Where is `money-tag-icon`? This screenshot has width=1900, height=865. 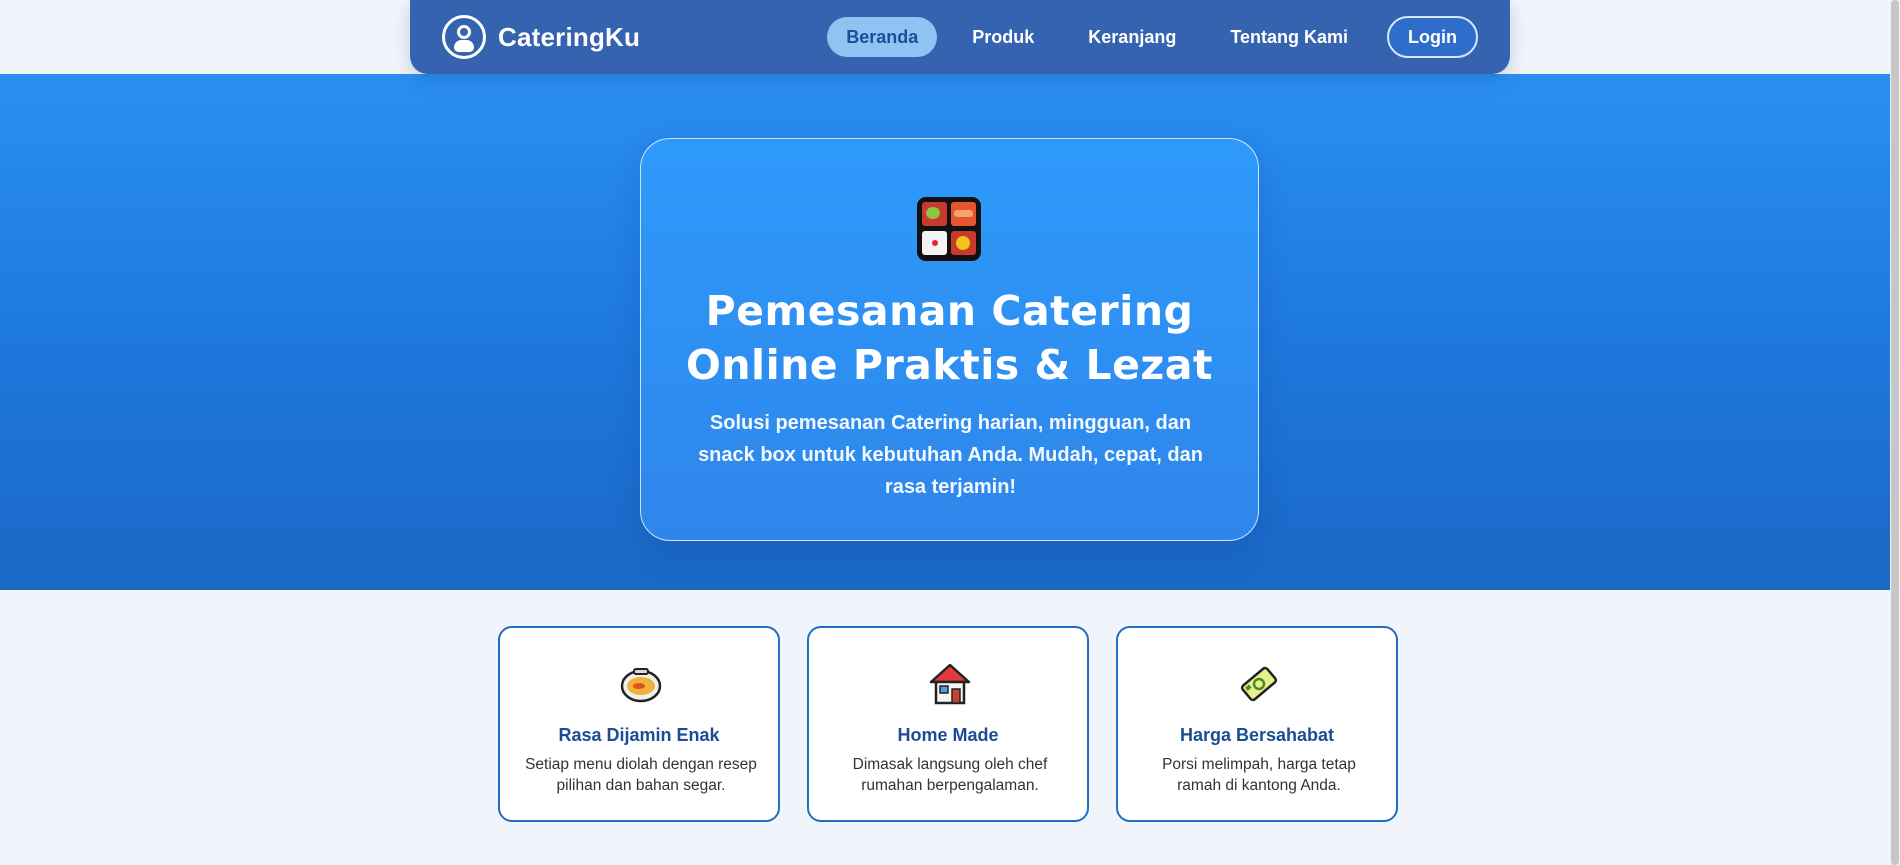 money-tag-icon is located at coordinates (1259, 684).